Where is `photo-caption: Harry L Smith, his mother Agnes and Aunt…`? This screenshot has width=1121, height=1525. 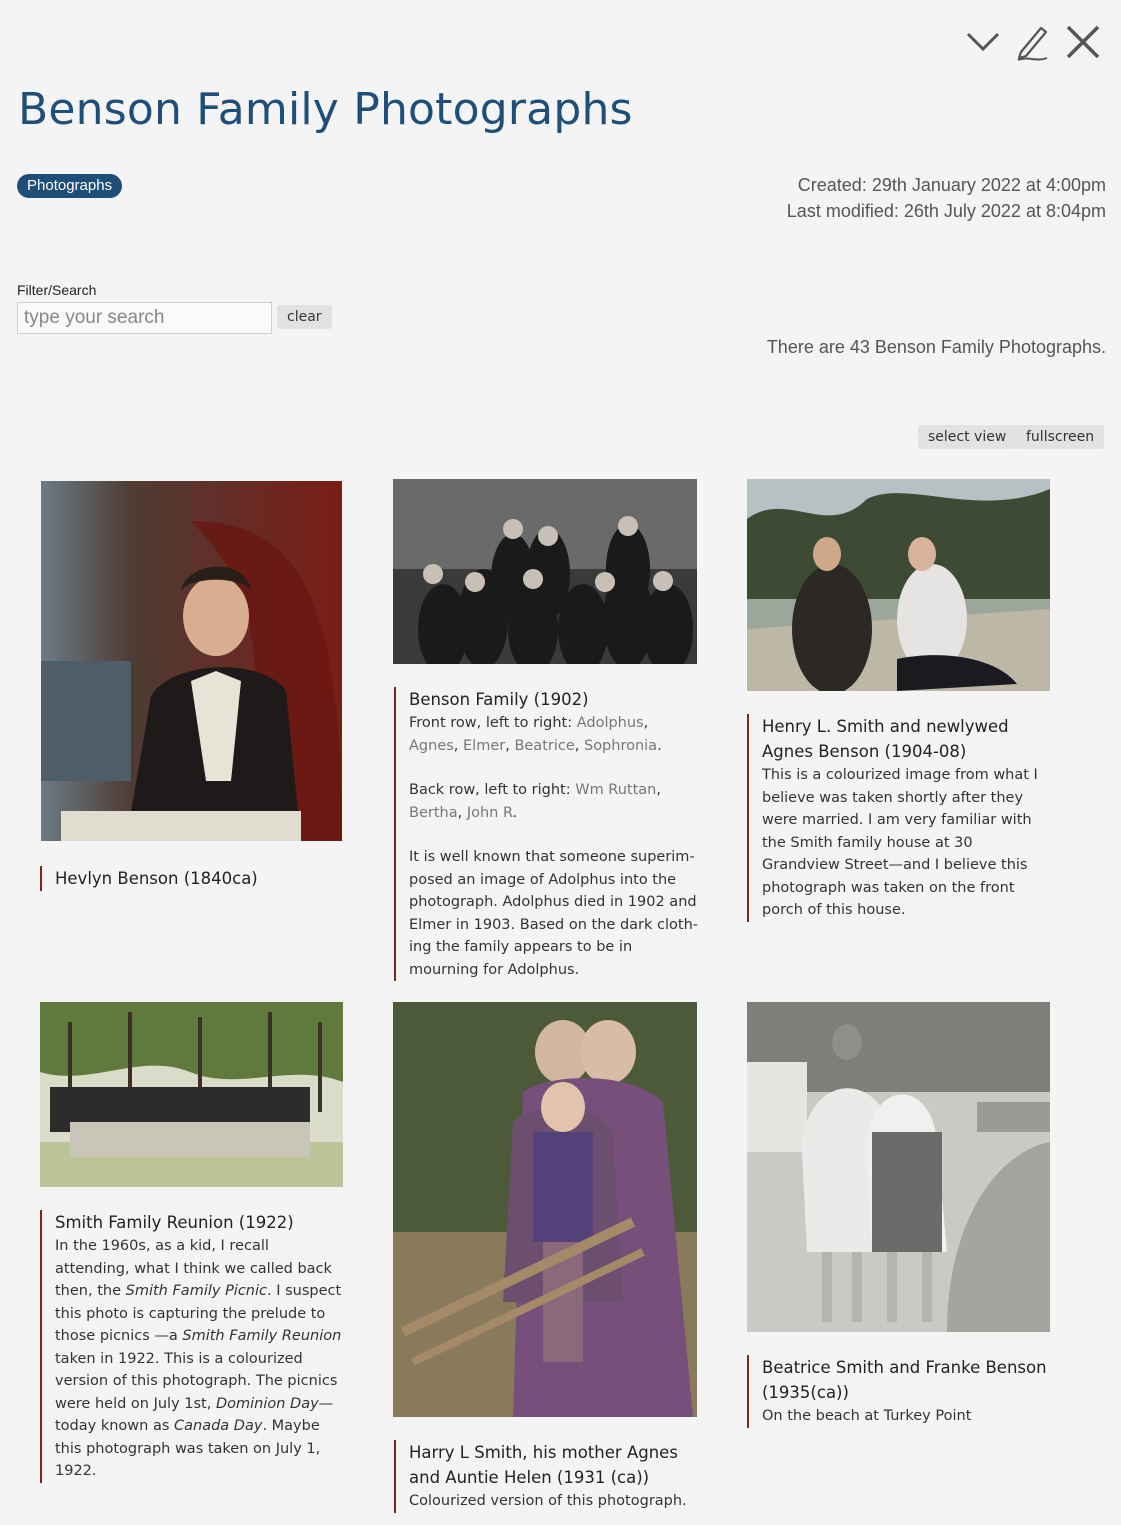 photo-caption: Harry L Smith, his mother Agnes and Aunt… is located at coordinates (546, 1476).